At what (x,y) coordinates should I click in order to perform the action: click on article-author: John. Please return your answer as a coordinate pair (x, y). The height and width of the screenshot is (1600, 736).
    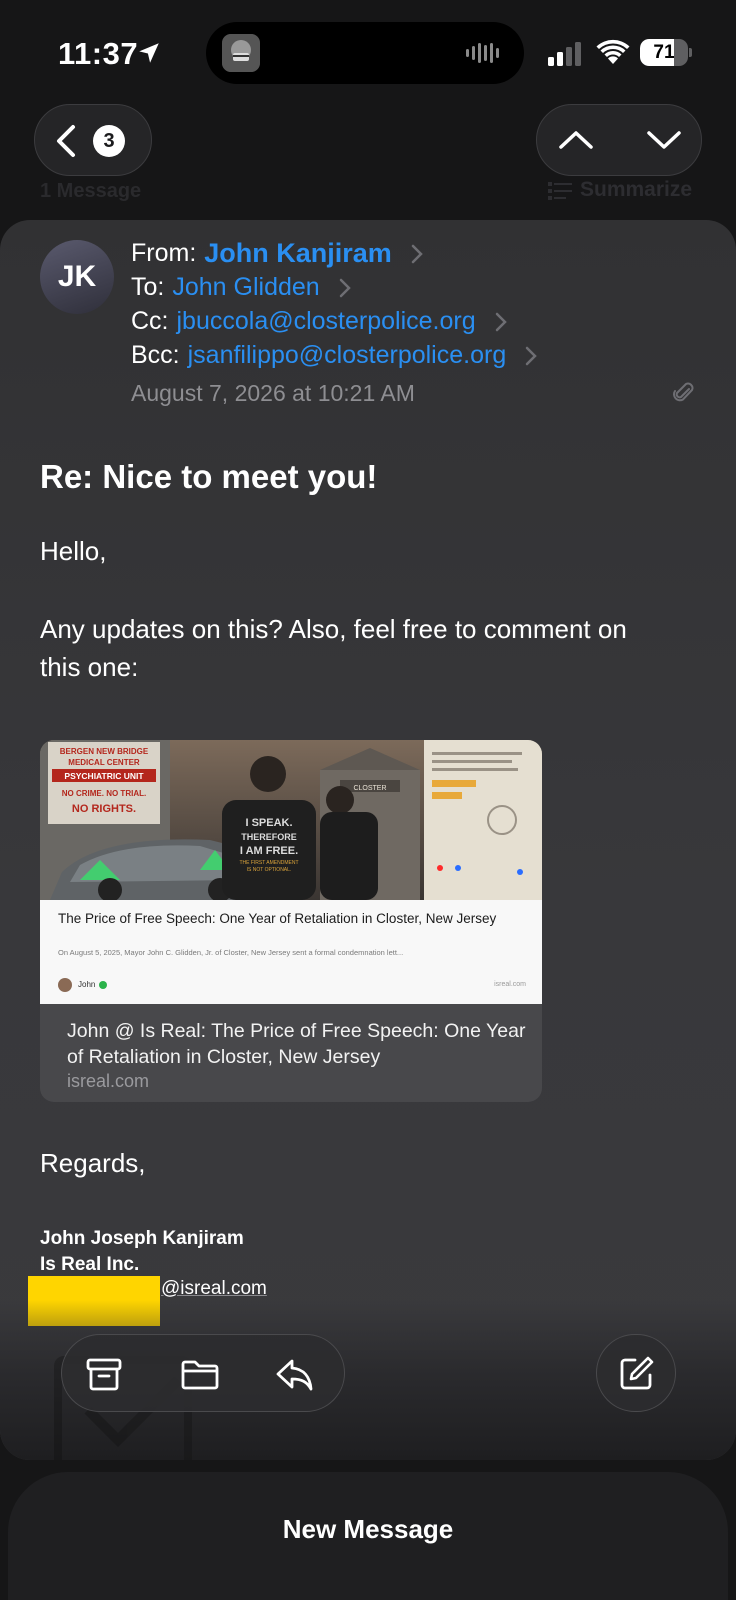
    Looking at the image, I should click on (87, 984).